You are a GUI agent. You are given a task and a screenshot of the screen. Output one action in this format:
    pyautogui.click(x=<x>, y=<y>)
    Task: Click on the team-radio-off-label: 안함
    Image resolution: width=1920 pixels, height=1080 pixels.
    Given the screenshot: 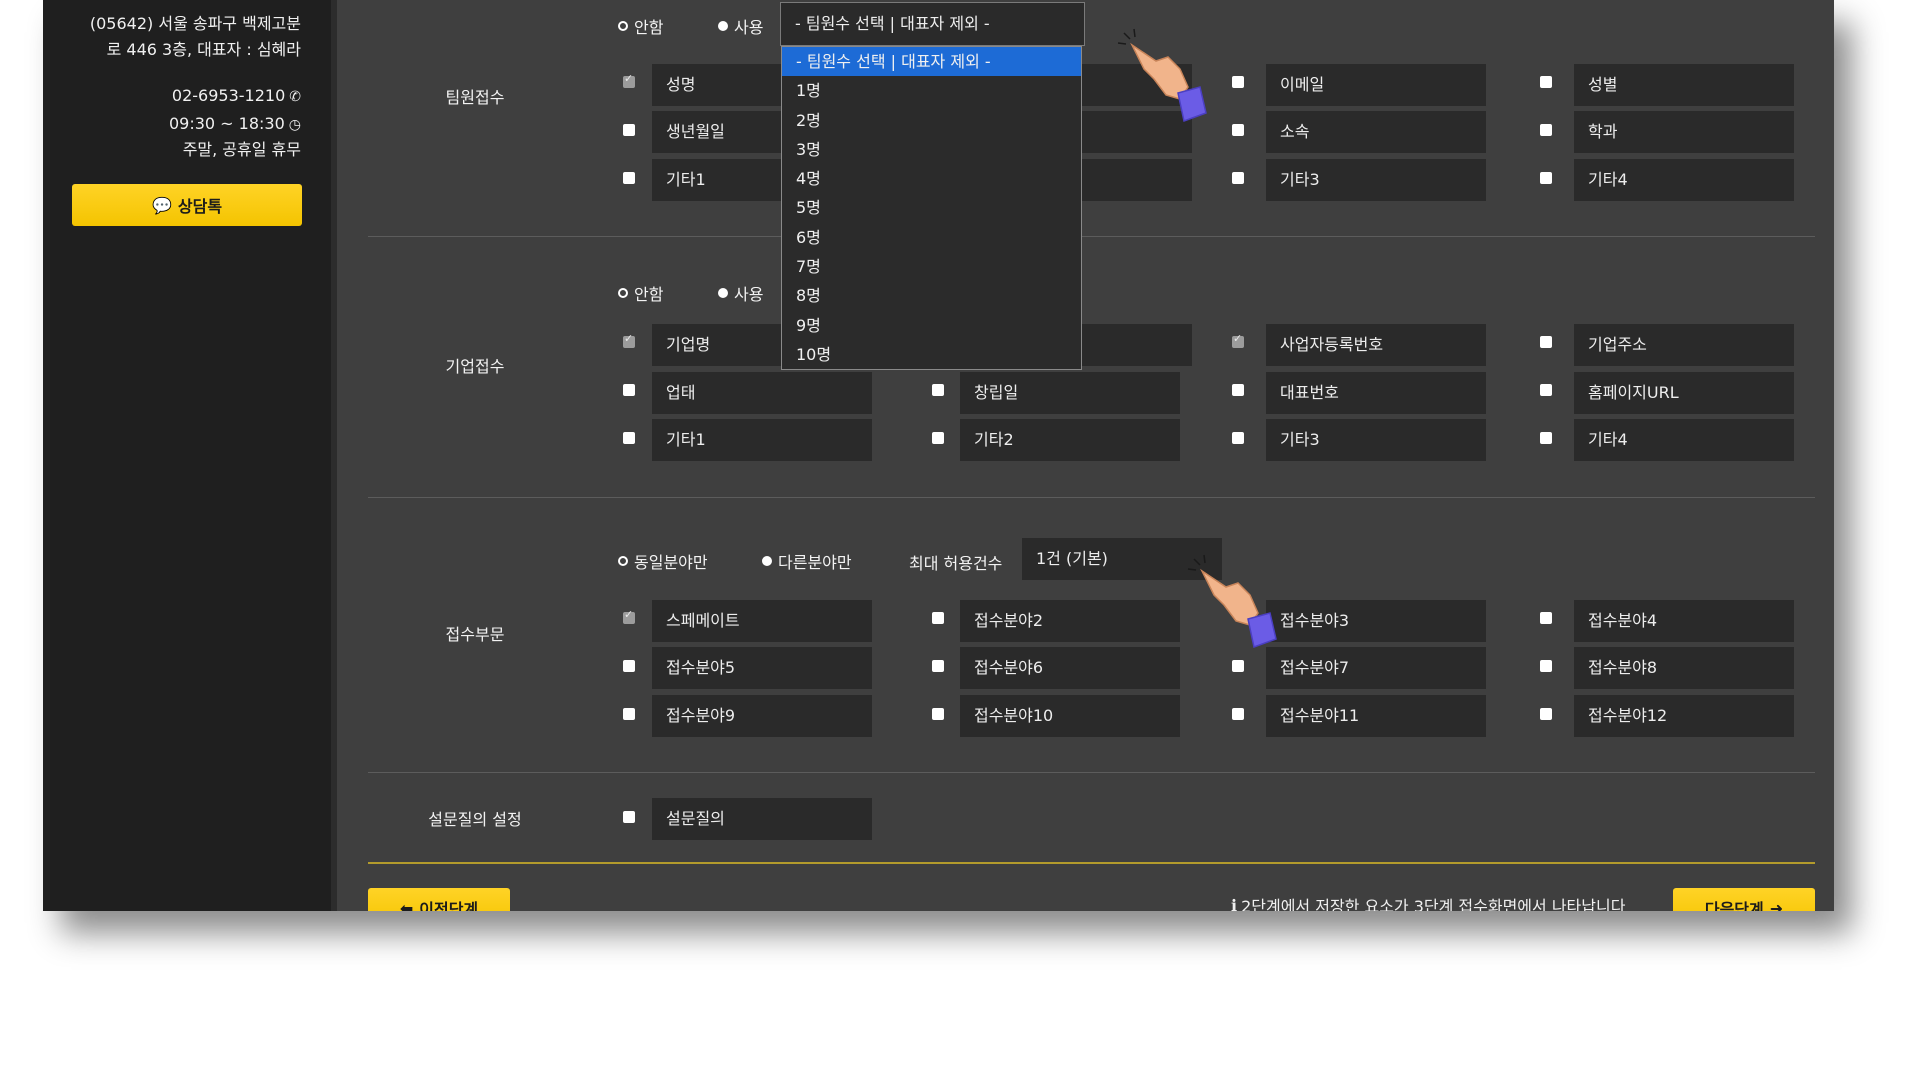 What is the action you would take?
    pyautogui.click(x=649, y=27)
    